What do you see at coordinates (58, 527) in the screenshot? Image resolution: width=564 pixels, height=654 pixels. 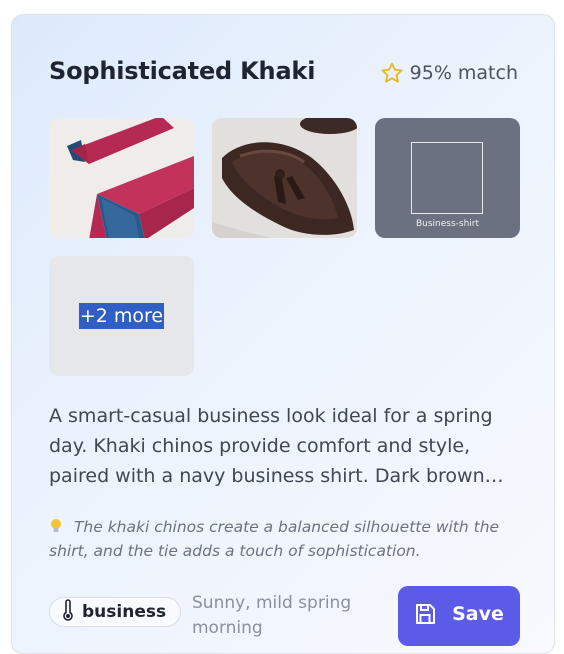 I see `lightbulb-icon` at bounding box center [58, 527].